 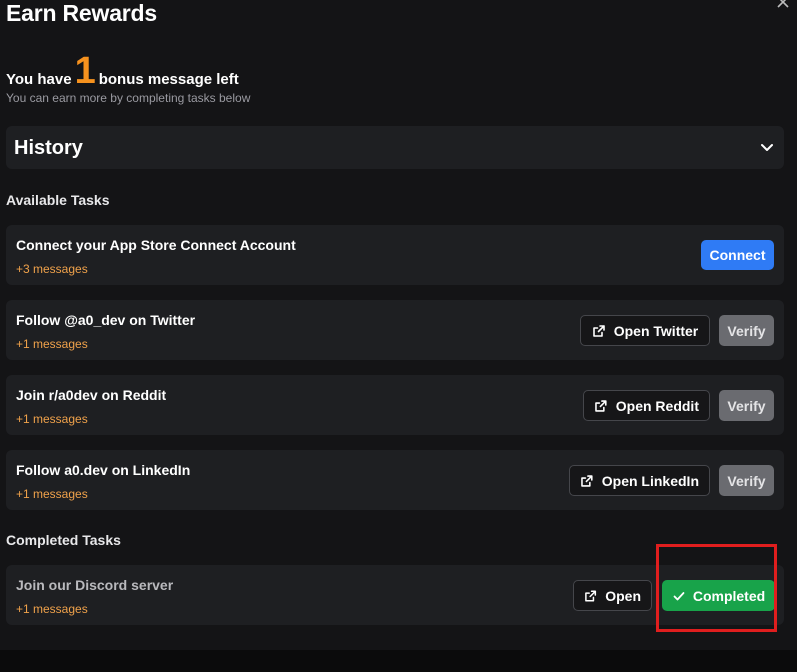 What do you see at coordinates (81, 13) in the screenshot?
I see `modal-title: Earn Rewards` at bounding box center [81, 13].